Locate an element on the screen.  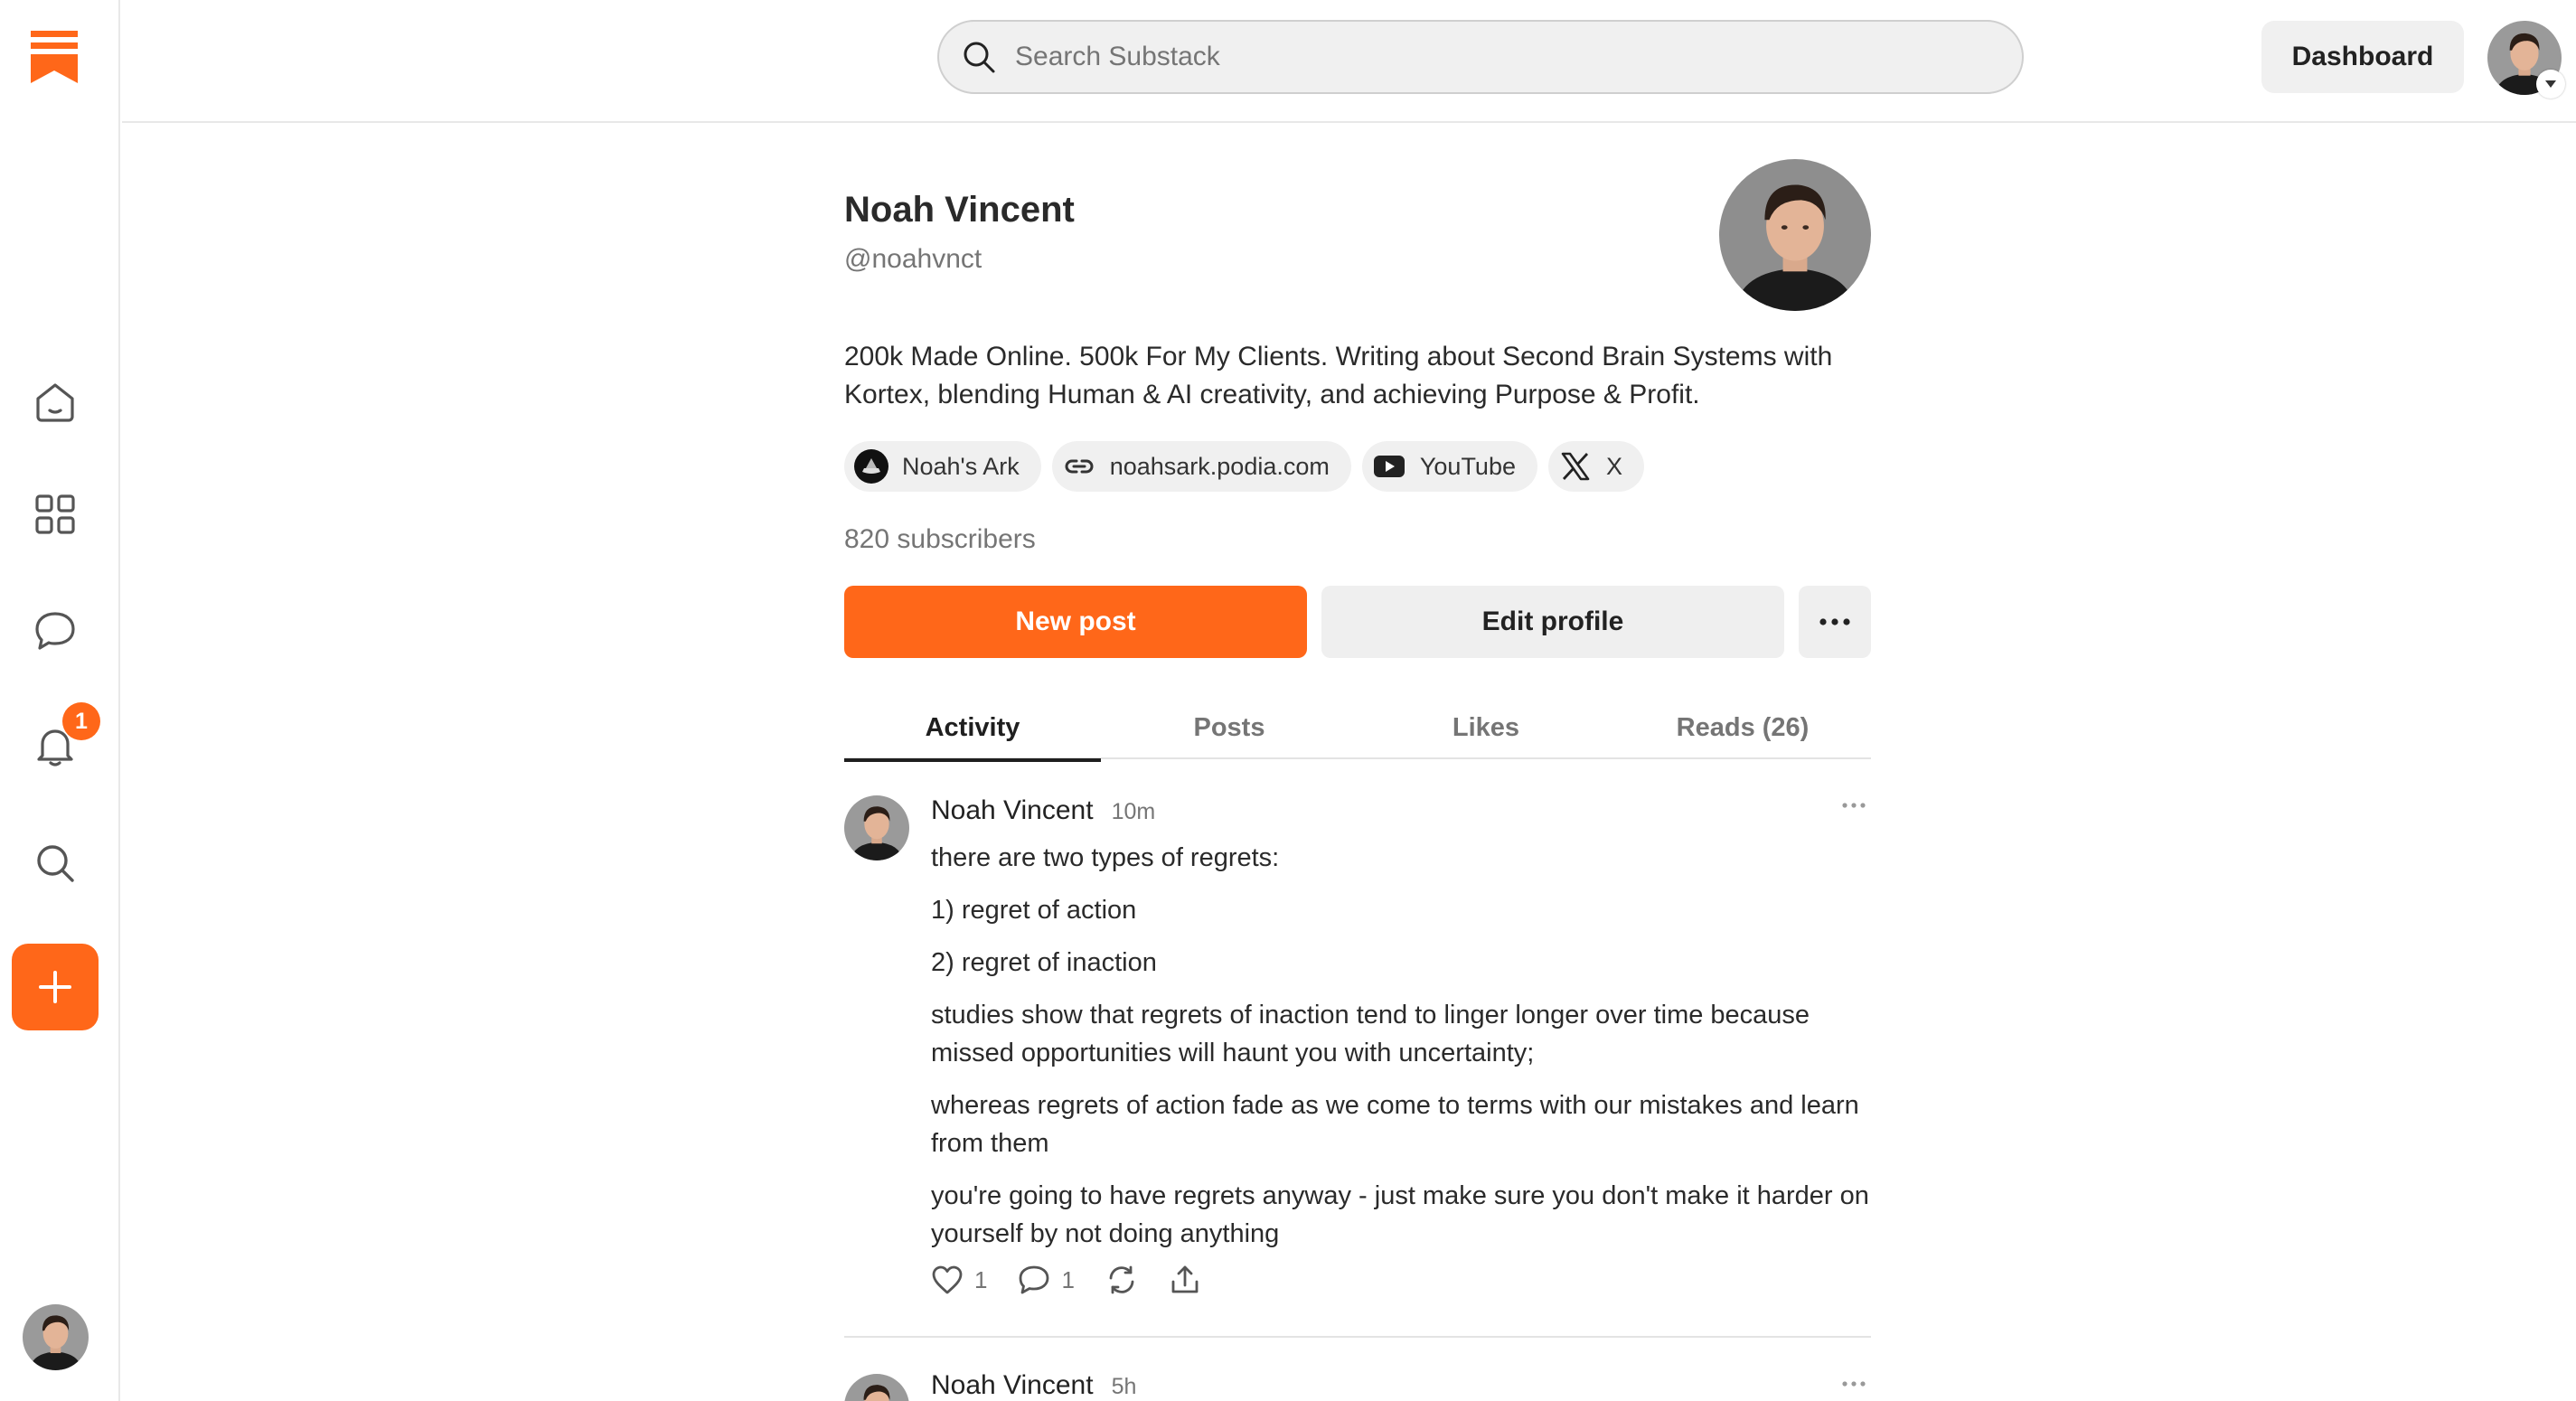
link-chip-publication: Noah's Ark is located at coordinates (943, 466).